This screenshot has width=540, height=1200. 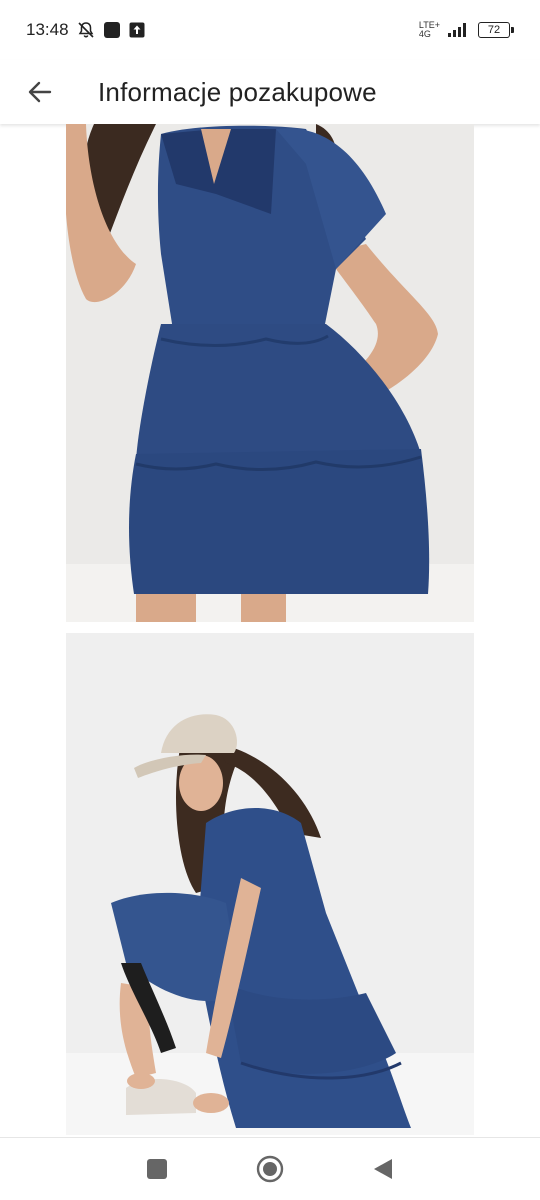 I want to click on page-title: Informacje pozakupowe, so click(x=237, y=91).